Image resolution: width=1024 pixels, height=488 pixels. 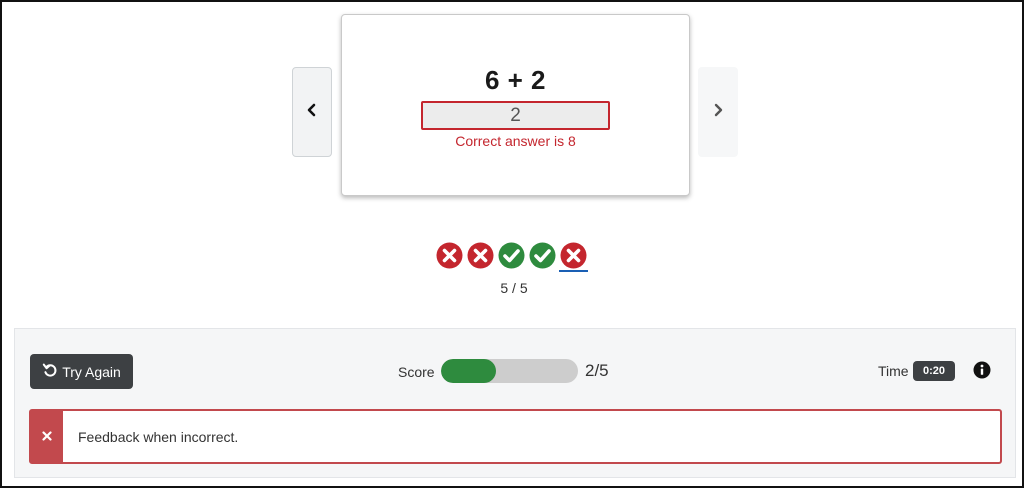 I want to click on chevron-left-icon, so click(x=312, y=112).